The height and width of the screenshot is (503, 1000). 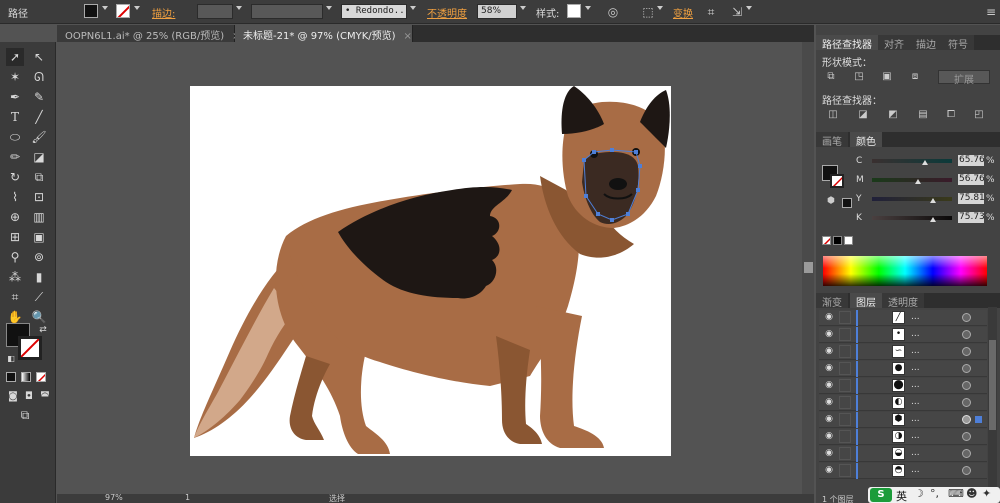 I want to click on black-slider, so click(x=912, y=218).